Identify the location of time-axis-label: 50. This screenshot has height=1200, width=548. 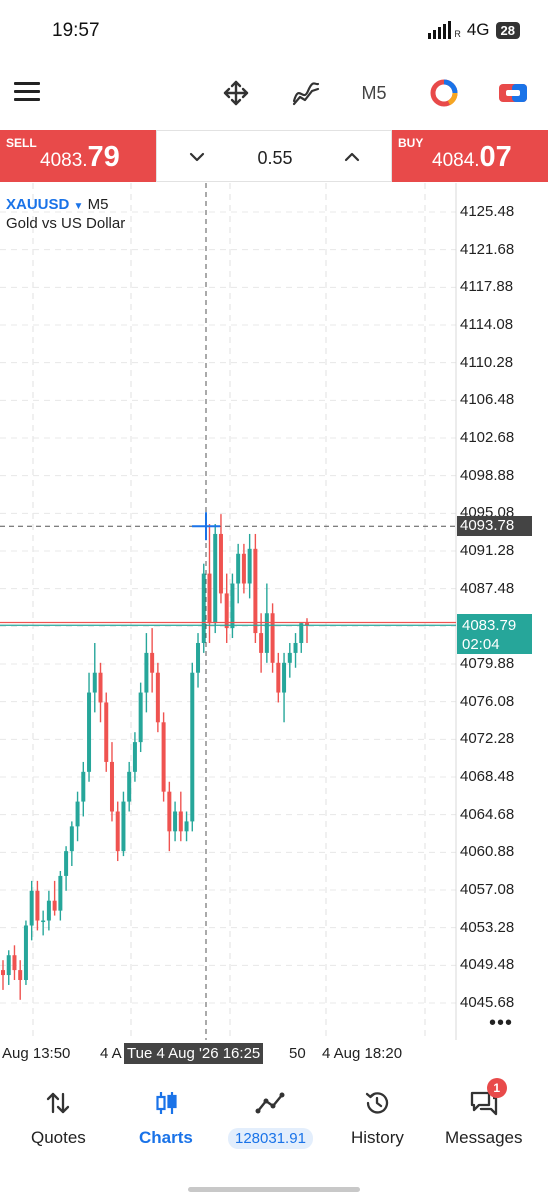
(297, 1053).